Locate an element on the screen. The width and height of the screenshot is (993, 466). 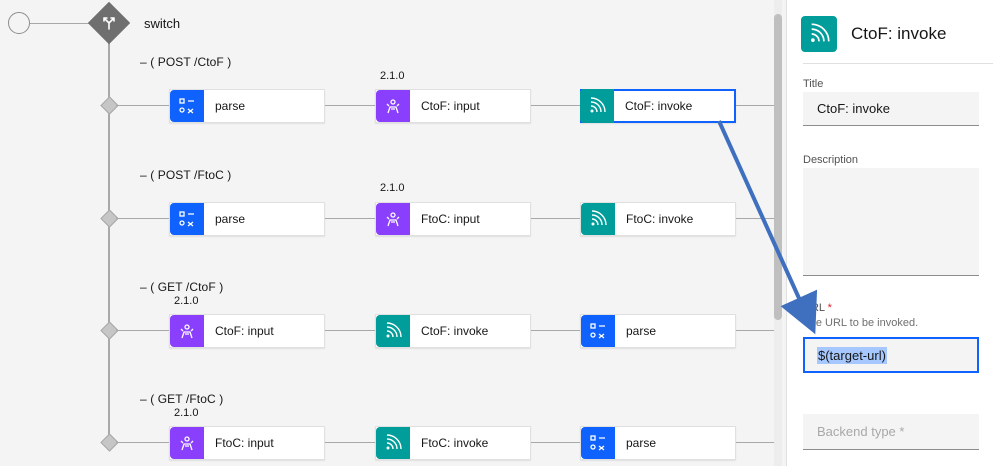
backend-type-select: Backend type * is located at coordinates (891, 432).